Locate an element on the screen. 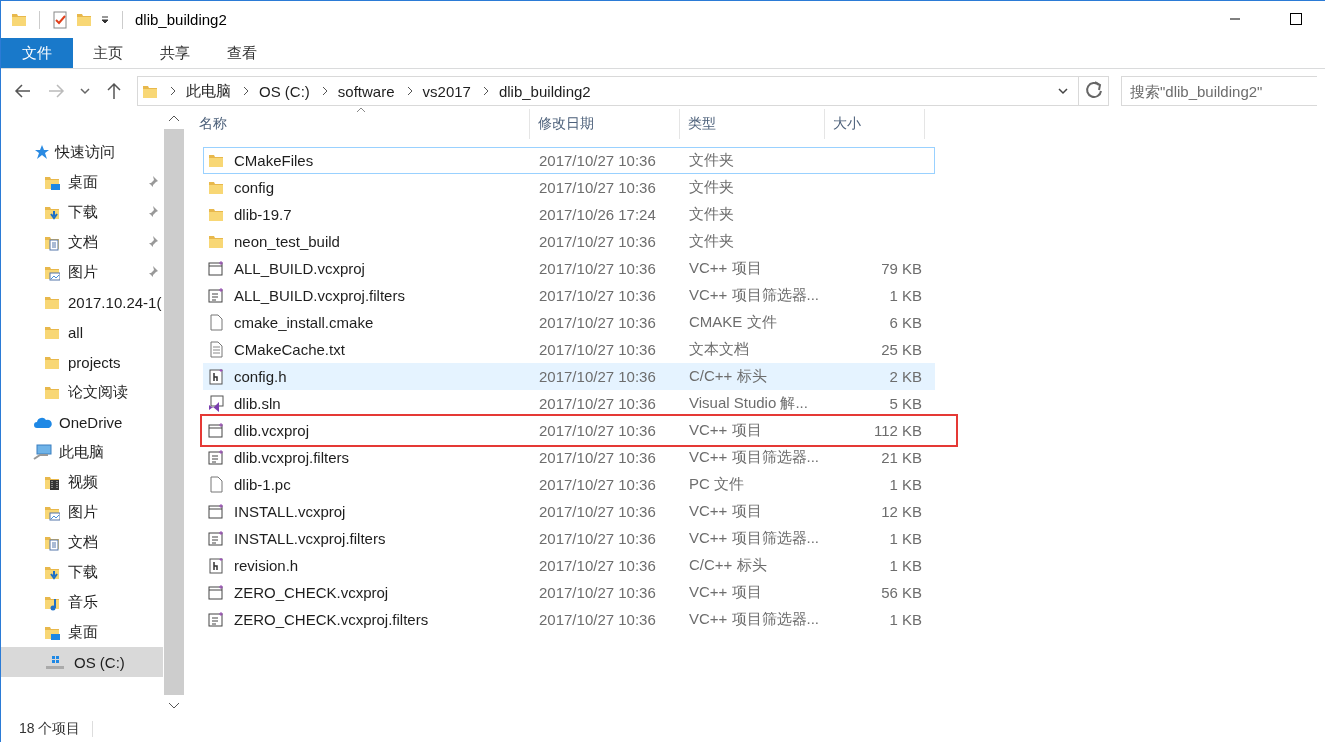 Image resolution: width=1325 pixels, height=742 pixels. breadcrumb: vs2017 is located at coordinates (446, 91).